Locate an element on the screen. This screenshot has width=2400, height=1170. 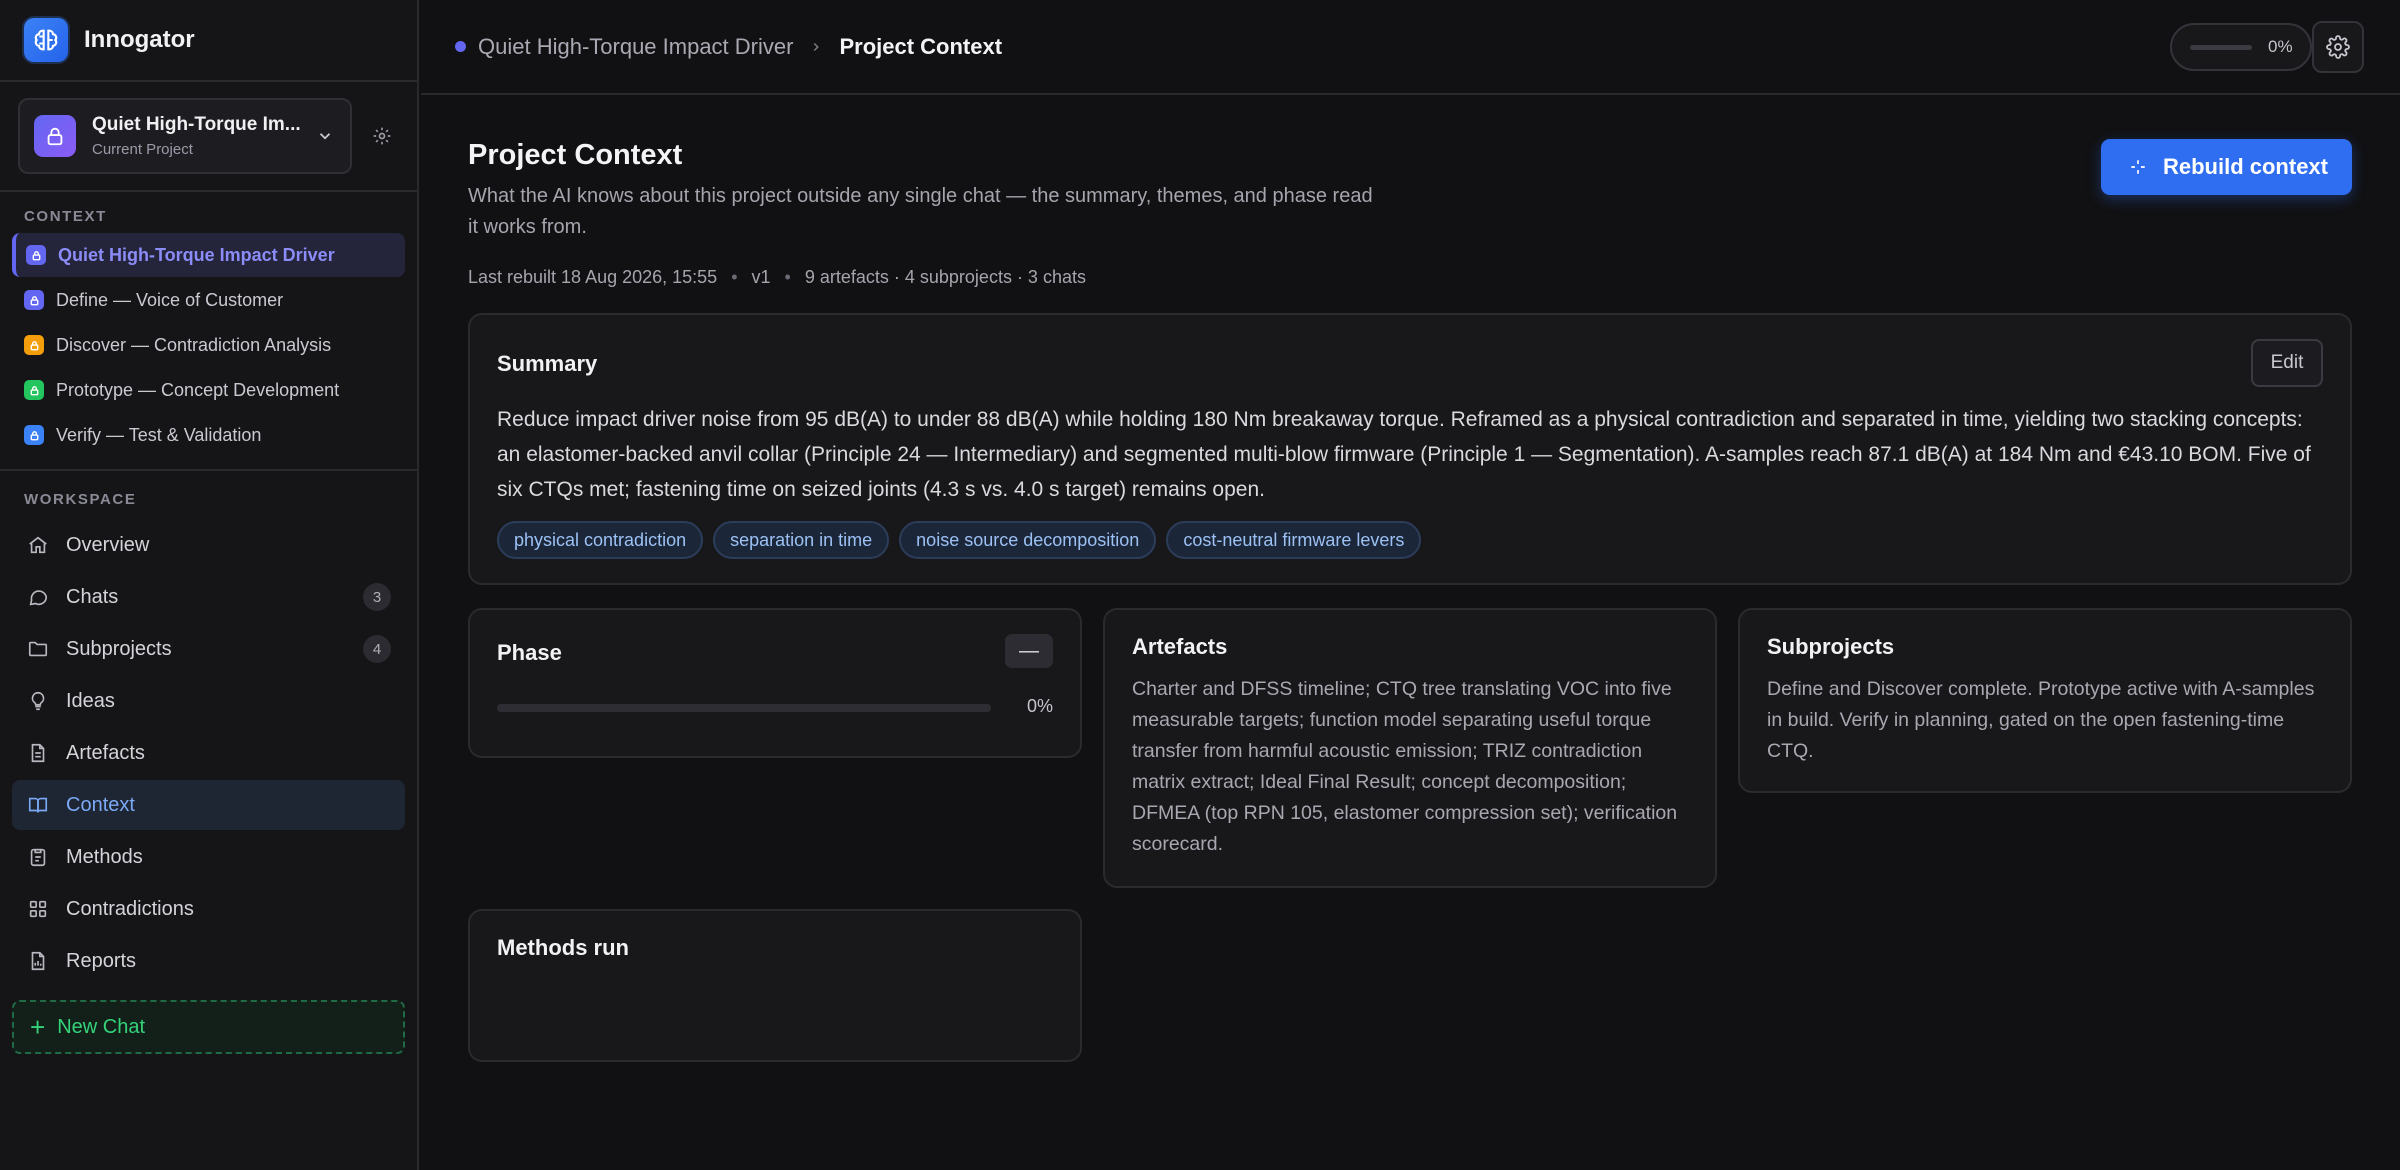
context-item-label: Quiet High-Torque Impact Driver is located at coordinates (196, 254).